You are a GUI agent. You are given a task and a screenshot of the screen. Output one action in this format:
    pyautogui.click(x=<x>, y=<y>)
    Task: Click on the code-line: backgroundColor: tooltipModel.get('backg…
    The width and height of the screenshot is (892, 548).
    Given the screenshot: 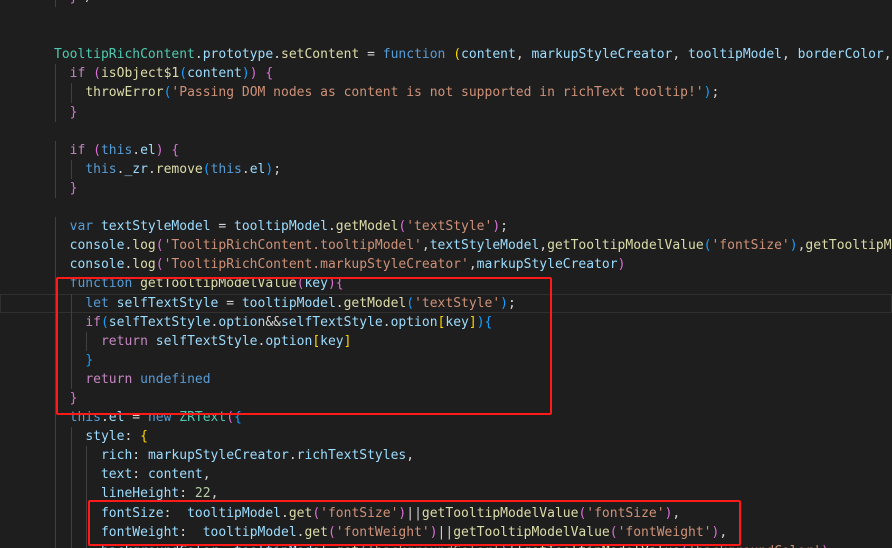 What is the action you would take?
    pyautogui.click(x=446, y=544)
    